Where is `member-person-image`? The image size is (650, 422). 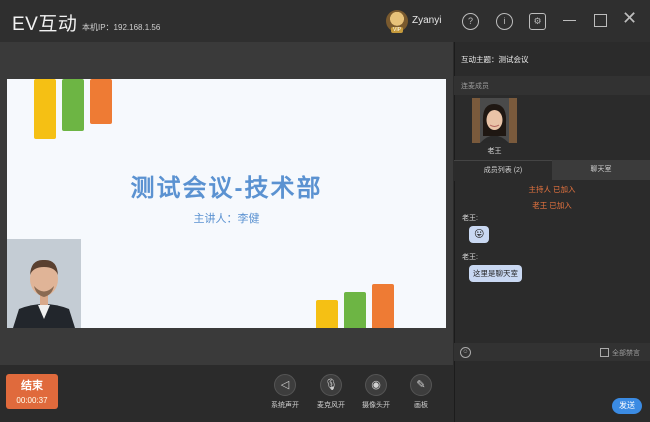
member-person-image is located at coordinates (494, 120).